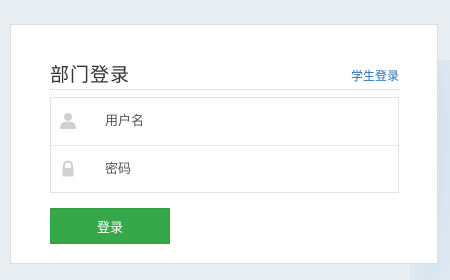 The width and height of the screenshot is (450, 280). Describe the element at coordinates (90, 75) in the screenshot. I see `page-title: 部门登录` at that location.